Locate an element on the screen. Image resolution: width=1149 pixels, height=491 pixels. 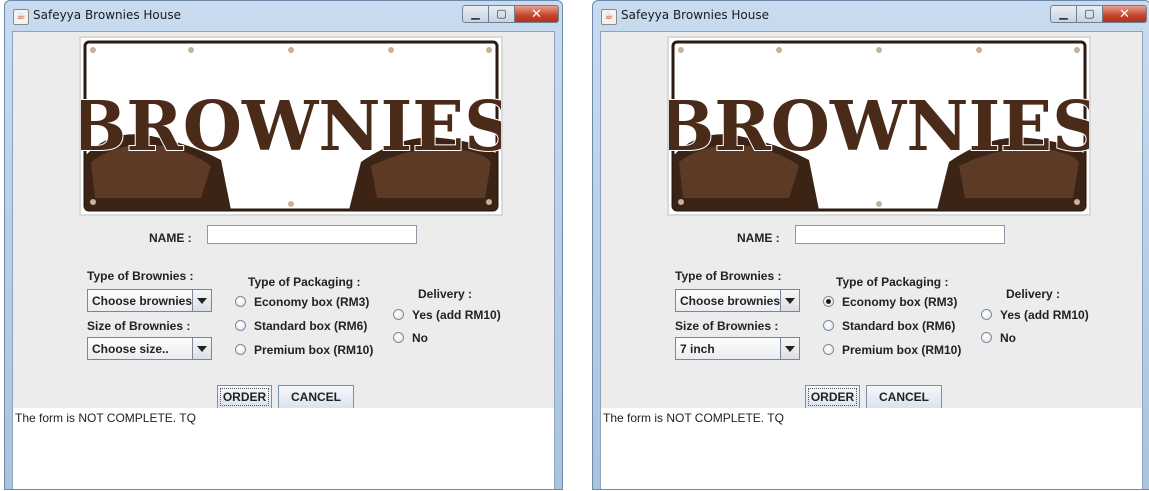
brownie-size-dropdown: 7 inch is located at coordinates (737, 348).